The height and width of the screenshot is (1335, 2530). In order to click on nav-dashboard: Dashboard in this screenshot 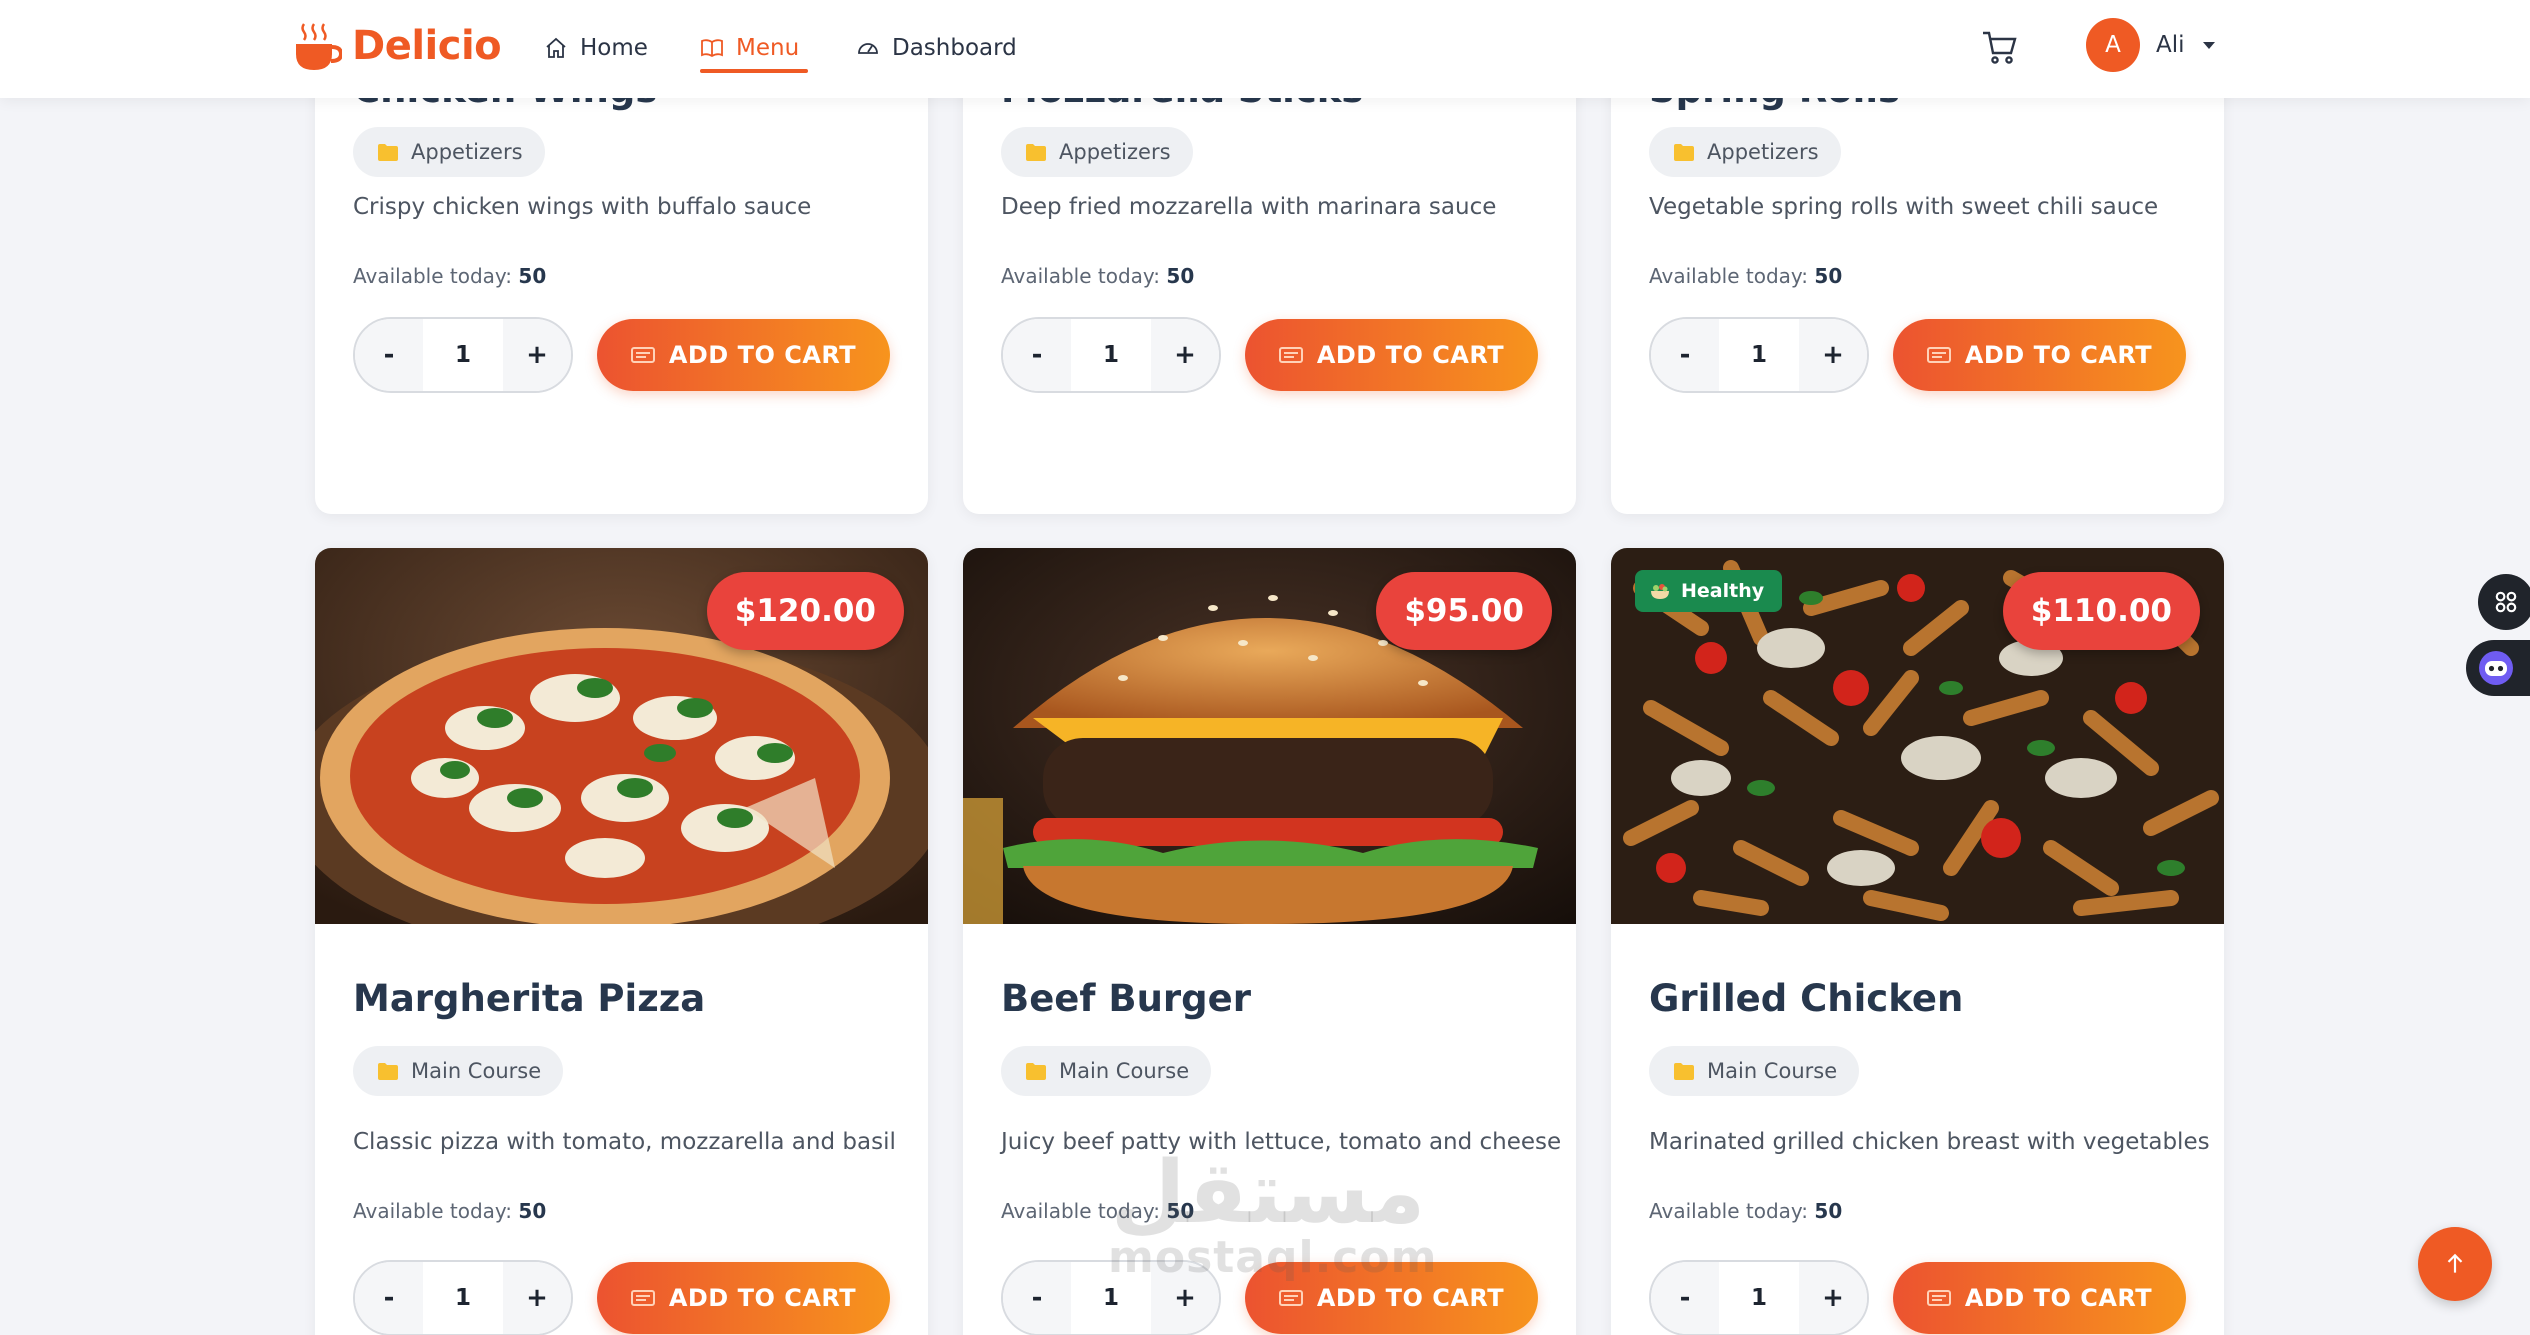, I will do `click(936, 48)`.